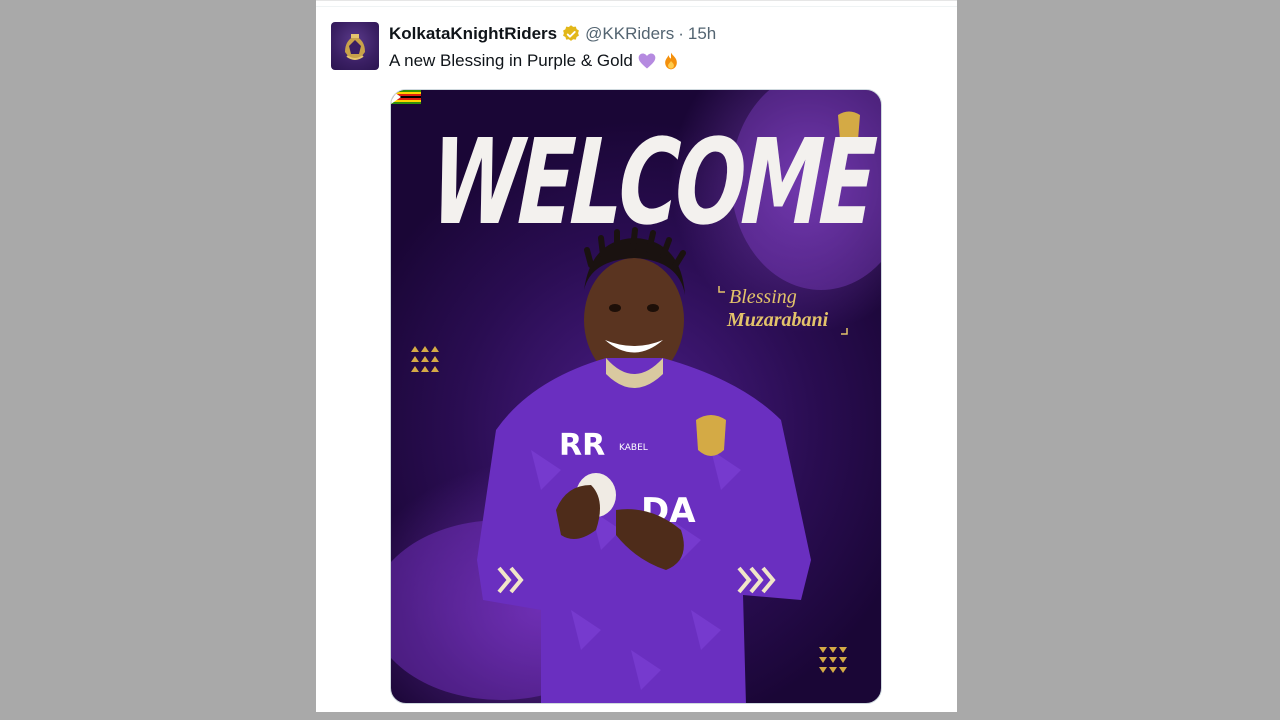 The height and width of the screenshot is (720, 1280). What do you see at coordinates (571, 34) in the screenshot?
I see `verified-badge-icon` at bounding box center [571, 34].